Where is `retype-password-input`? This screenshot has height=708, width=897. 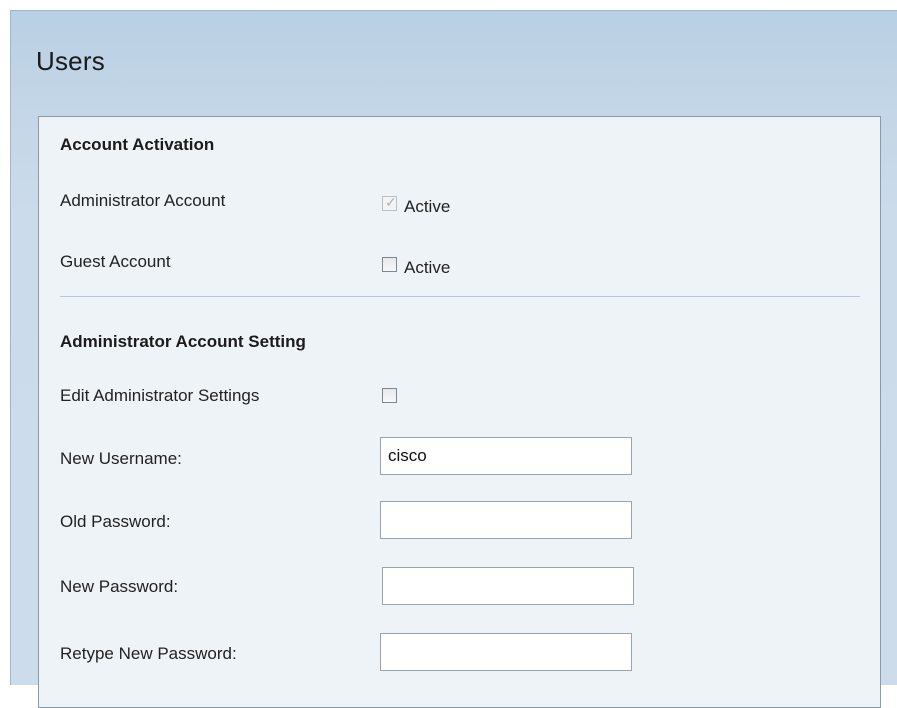 retype-password-input is located at coordinates (506, 652).